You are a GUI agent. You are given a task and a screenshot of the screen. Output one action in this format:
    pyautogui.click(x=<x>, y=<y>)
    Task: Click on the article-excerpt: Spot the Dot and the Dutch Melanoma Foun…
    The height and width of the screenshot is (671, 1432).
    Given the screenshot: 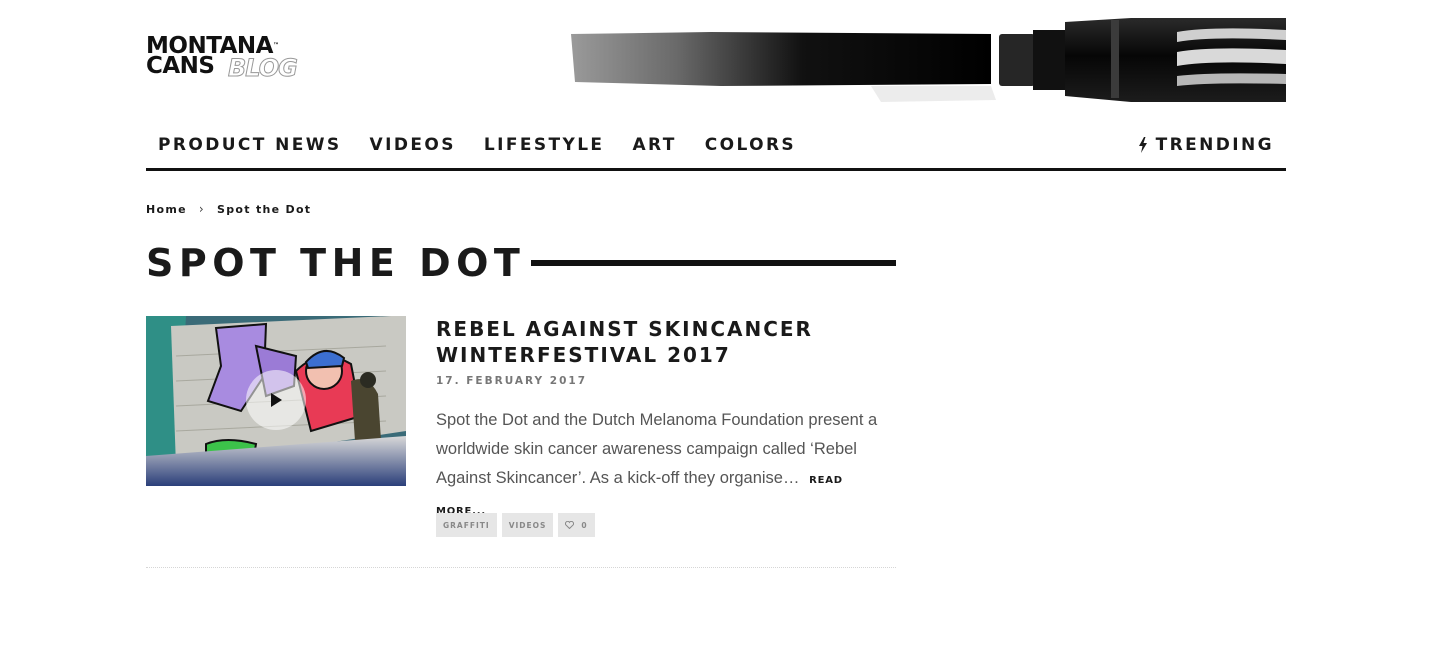 What is the action you would take?
    pyautogui.click(x=666, y=466)
    